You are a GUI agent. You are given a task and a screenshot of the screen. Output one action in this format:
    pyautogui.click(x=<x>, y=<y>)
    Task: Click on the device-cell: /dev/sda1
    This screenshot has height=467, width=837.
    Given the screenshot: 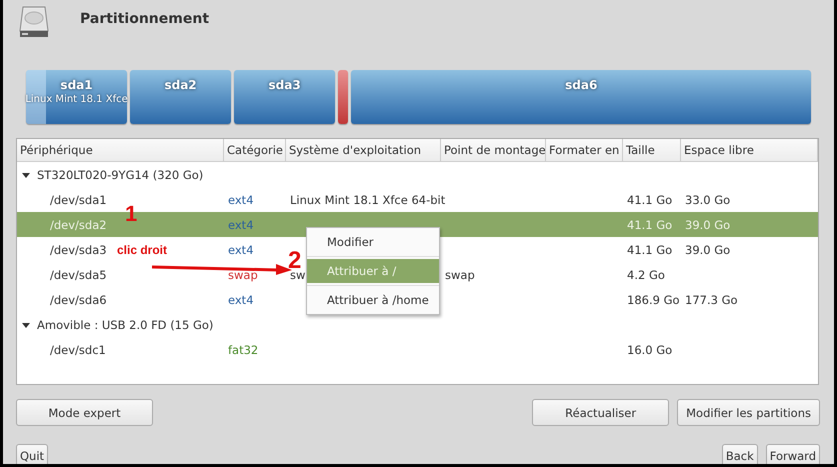 What is the action you would take?
    pyautogui.click(x=78, y=199)
    